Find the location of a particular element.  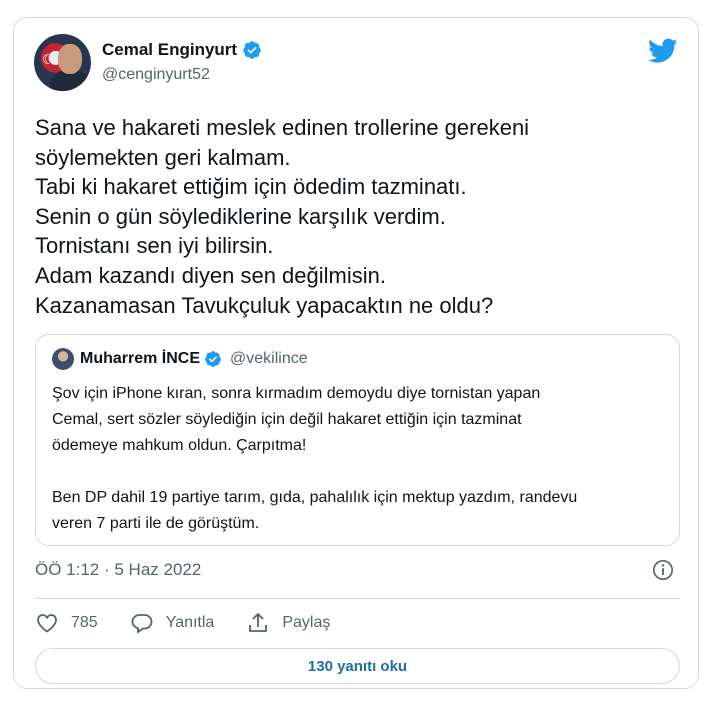

reply-bubble-icon is located at coordinates (142, 624).